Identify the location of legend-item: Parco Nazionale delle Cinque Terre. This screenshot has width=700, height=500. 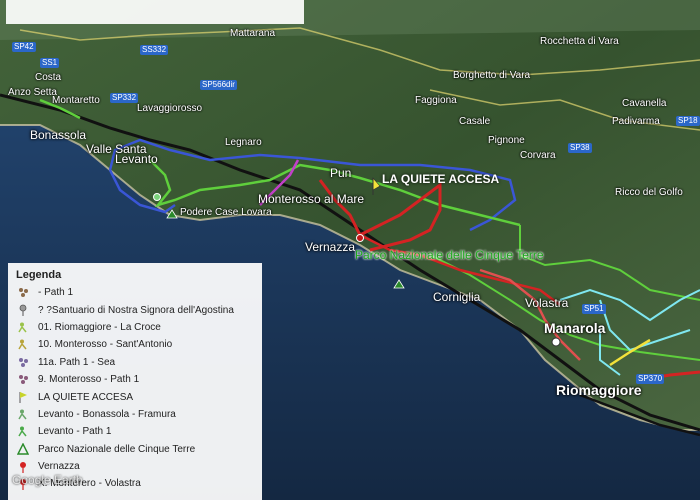
(139, 449).